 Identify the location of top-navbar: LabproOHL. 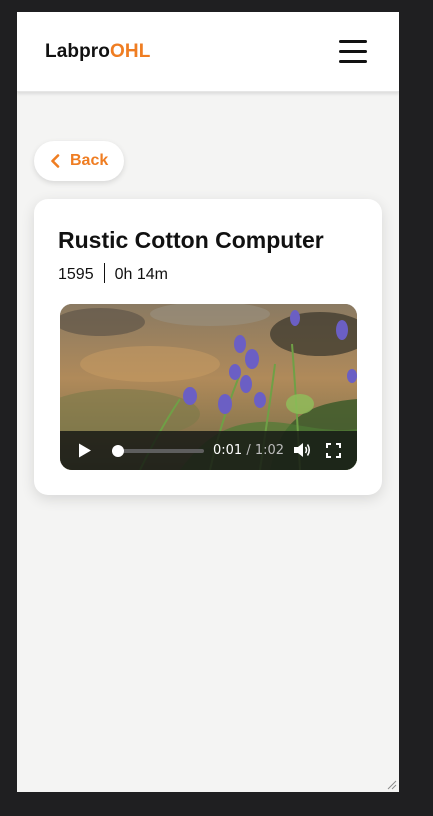
(208, 52).